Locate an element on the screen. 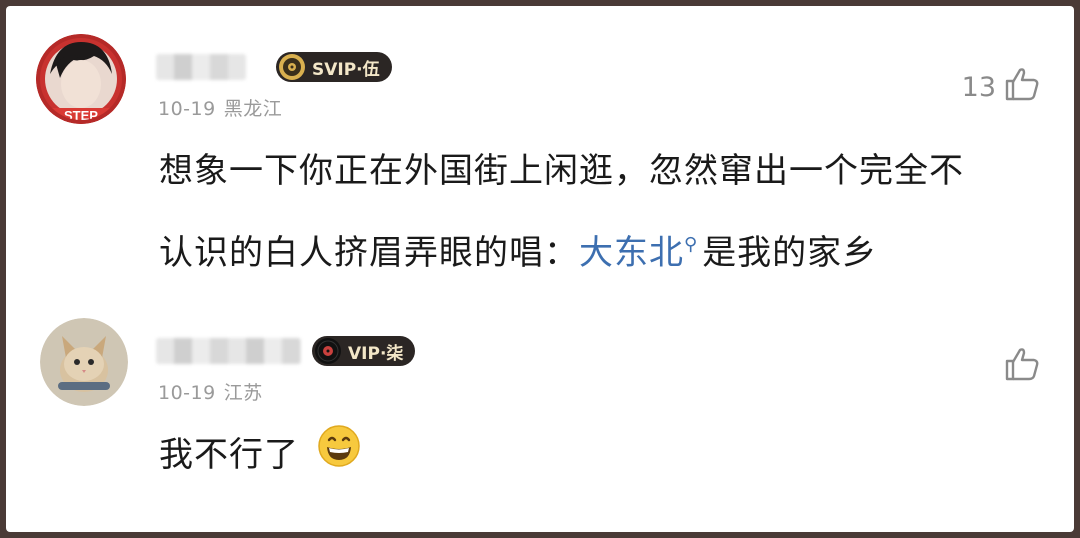 The image size is (1080, 538). comment-text: 我不行了 is located at coordinates (260, 456).